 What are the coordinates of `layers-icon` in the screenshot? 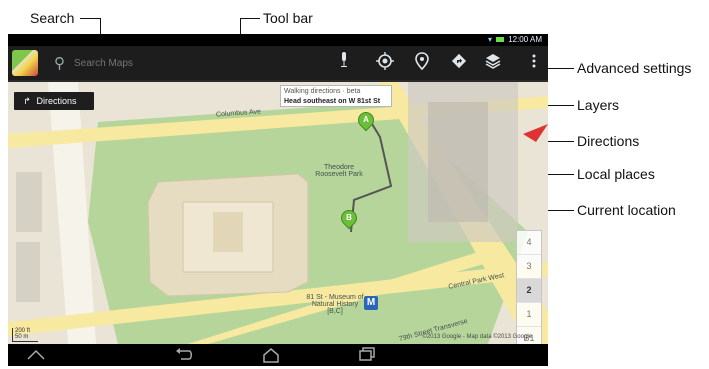 It's located at (493, 63).